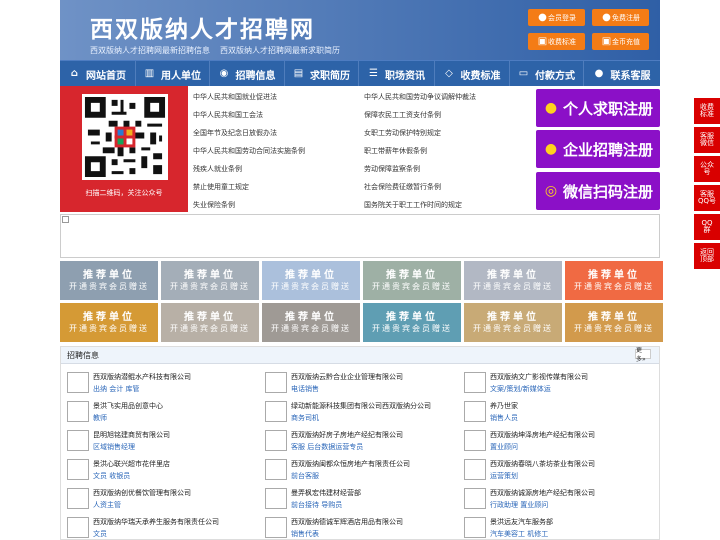 Image resolution: width=720 pixels, height=540 pixels. Describe the element at coordinates (142, 493) in the screenshot. I see `company-name-link: 西双版纳创优餐饮管理有限公司` at that location.